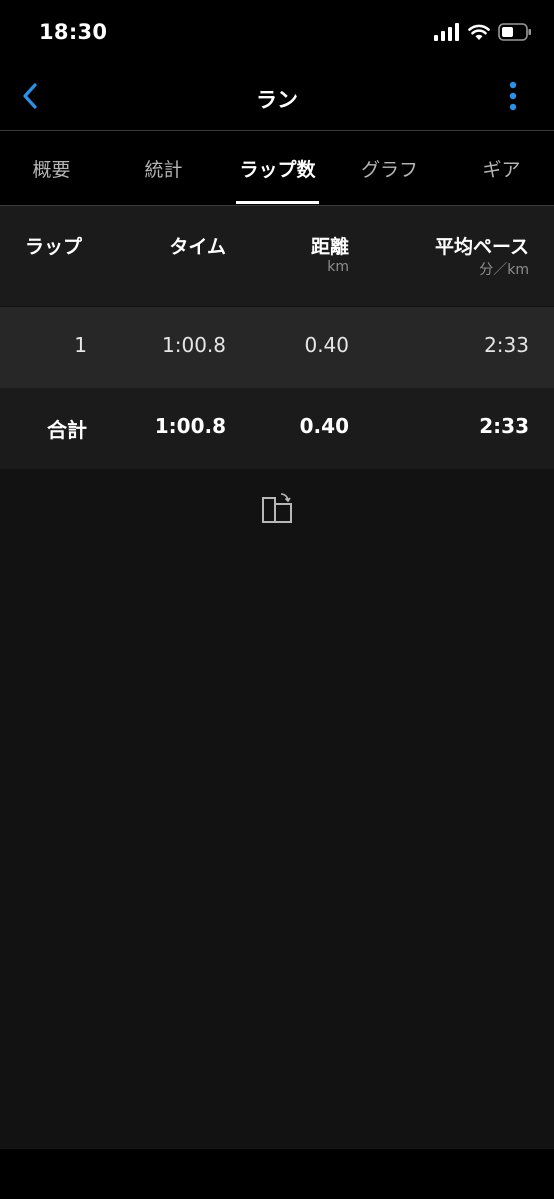 The height and width of the screenshot is (1199, 554). I want to click on rotate-screen-button, so click(277, 509).